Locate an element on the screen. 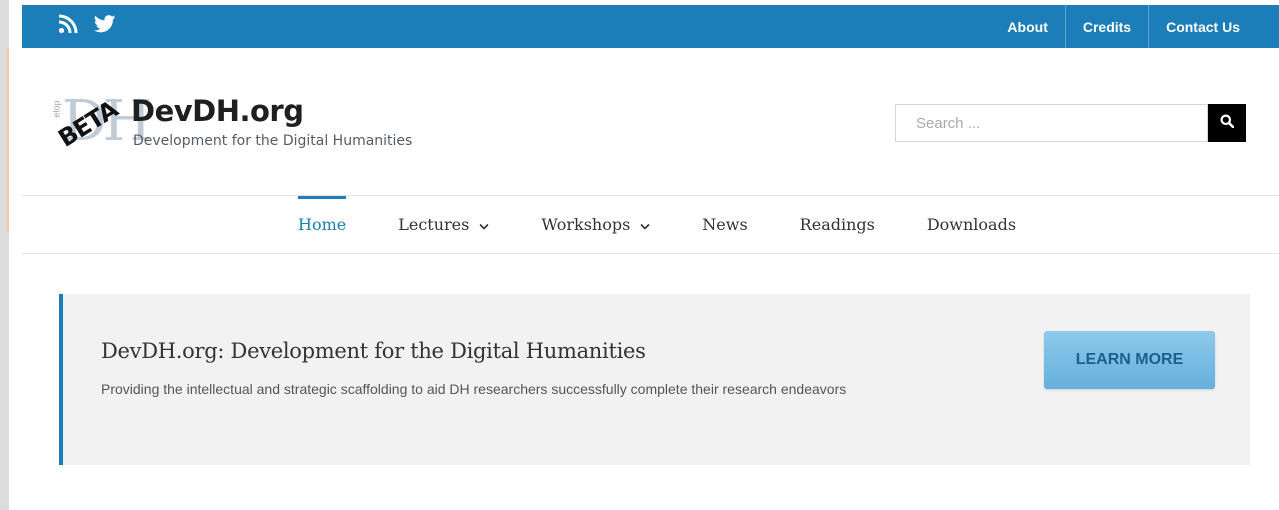 Image resolution: width=1279 pixels, height=510 pixels. learn-more-button: LEARN MORE is located at coordinates (1129, 360).